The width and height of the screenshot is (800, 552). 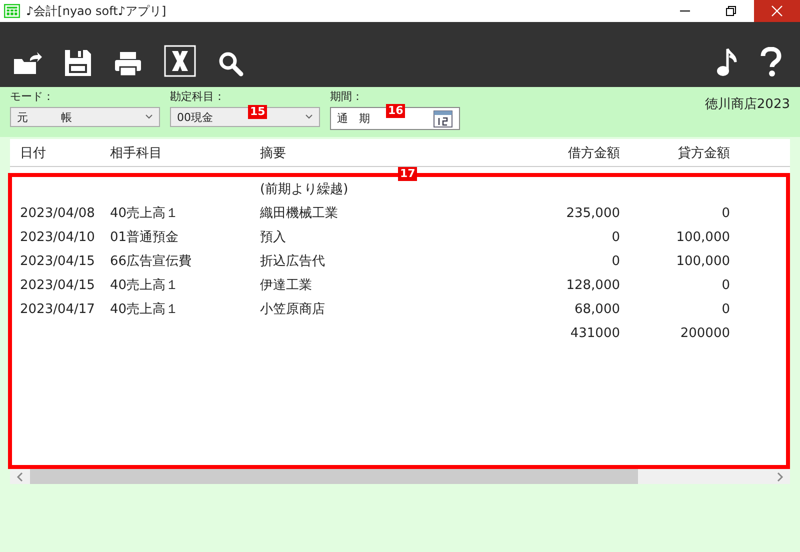 I want to click on print-icon, so click(x=128, y=64).